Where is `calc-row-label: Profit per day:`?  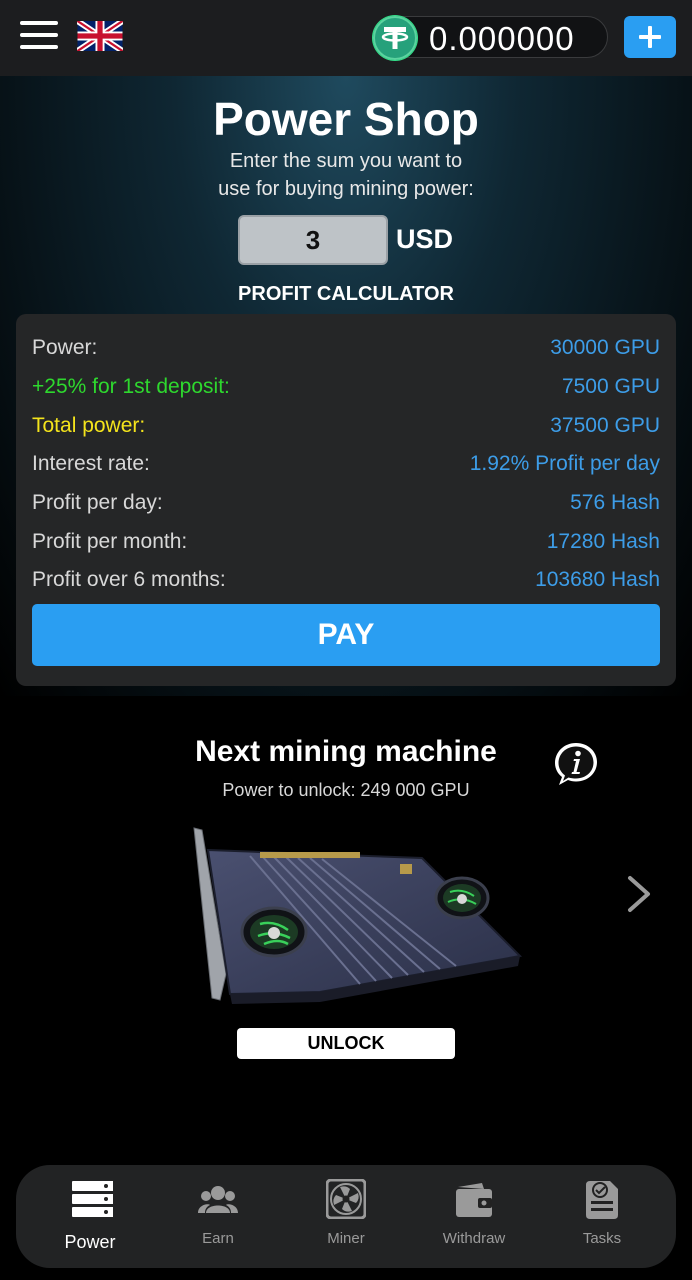 calc-row-label: Profit per day: is located at coordinates (97, 502).